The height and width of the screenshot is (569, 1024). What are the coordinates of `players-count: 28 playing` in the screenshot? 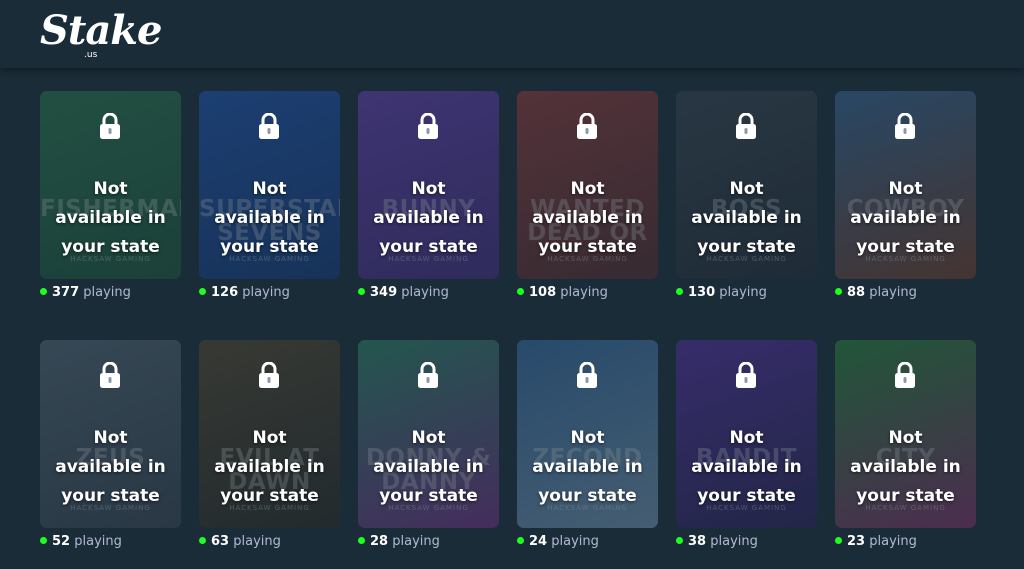 It's located at (399, 542).